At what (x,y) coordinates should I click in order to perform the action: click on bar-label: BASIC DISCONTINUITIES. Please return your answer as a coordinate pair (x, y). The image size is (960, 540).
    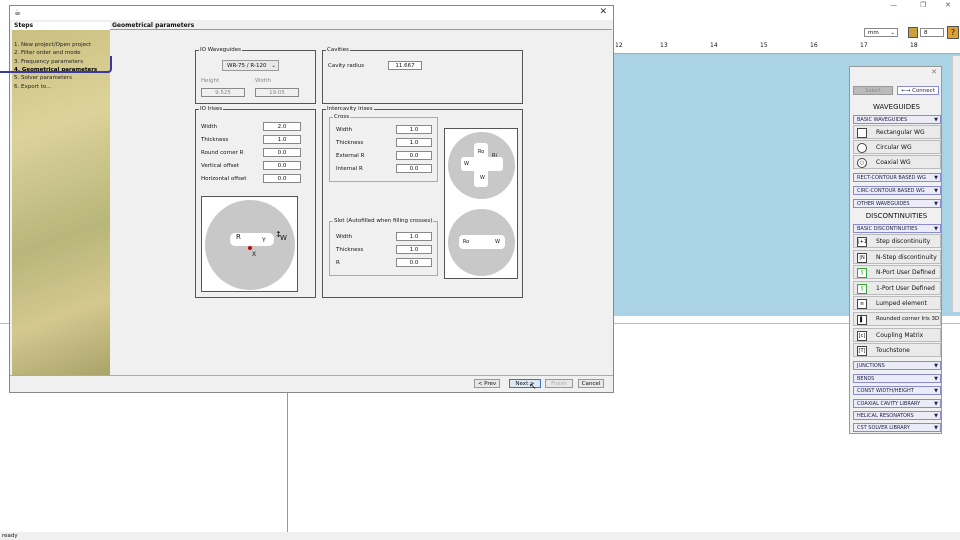
    Looking at the image, I should click on (887, 229).